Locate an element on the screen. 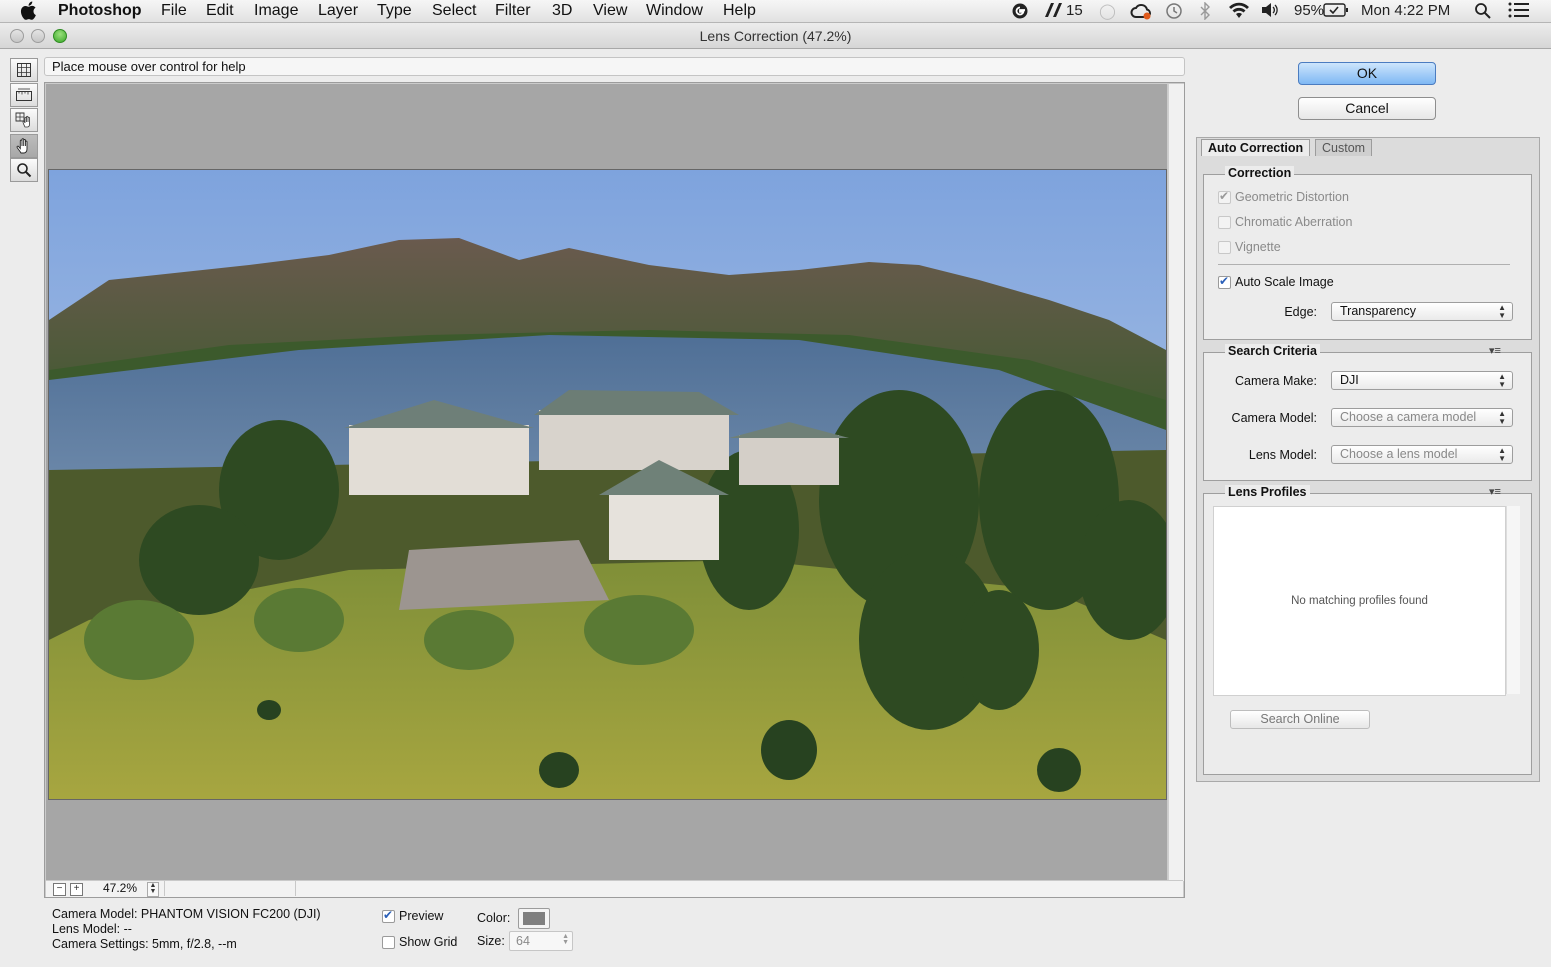  adobe-count: 15 is located at coordinates (1074, 10).